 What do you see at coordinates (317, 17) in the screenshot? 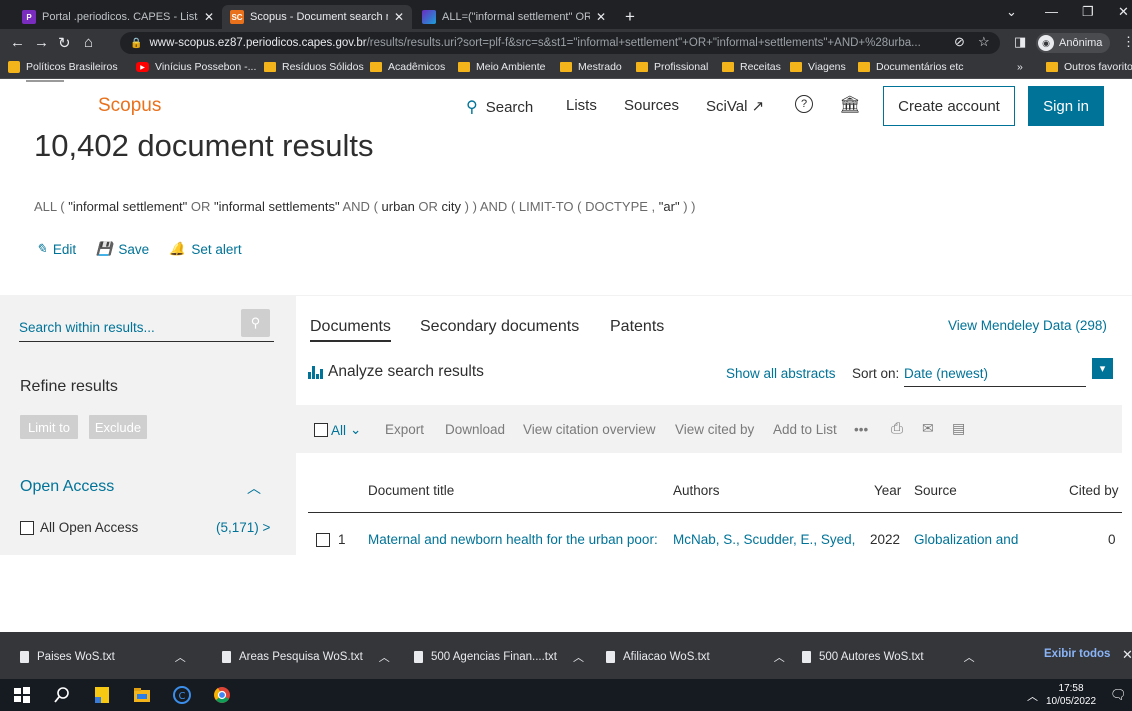
I see `tab-scopus: SC Scopus - Document search results ✕` at bounding box center [317, 17].